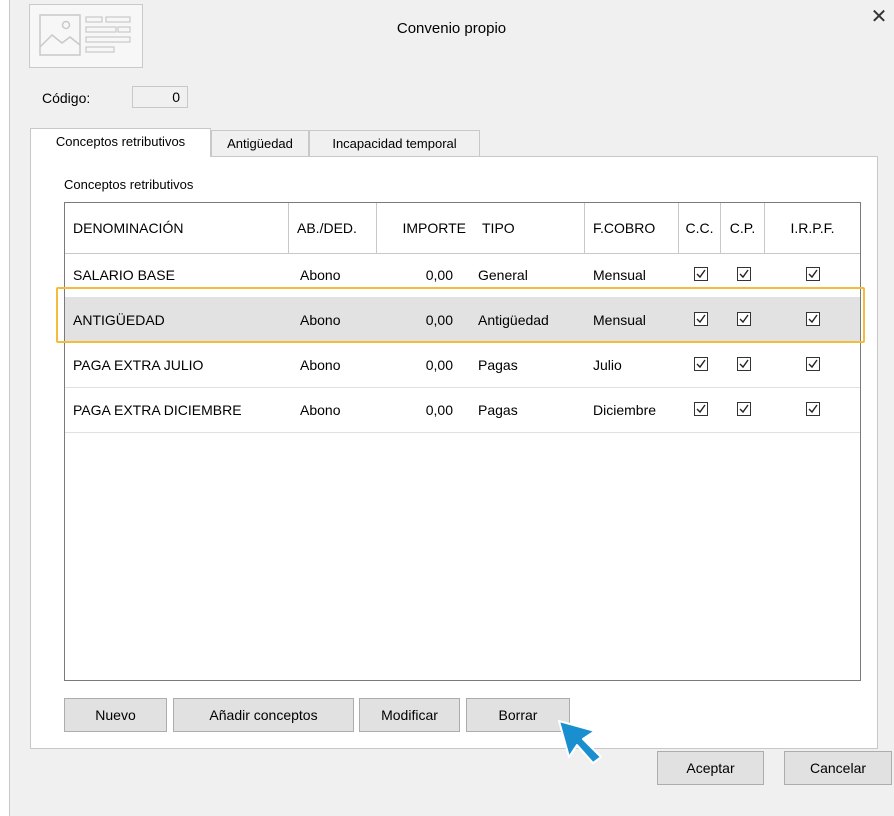 The image size is (894, 816). Describe the element at coordinates (66, 98) in the screenshot. I see `codigo-label: Código:` at that location.